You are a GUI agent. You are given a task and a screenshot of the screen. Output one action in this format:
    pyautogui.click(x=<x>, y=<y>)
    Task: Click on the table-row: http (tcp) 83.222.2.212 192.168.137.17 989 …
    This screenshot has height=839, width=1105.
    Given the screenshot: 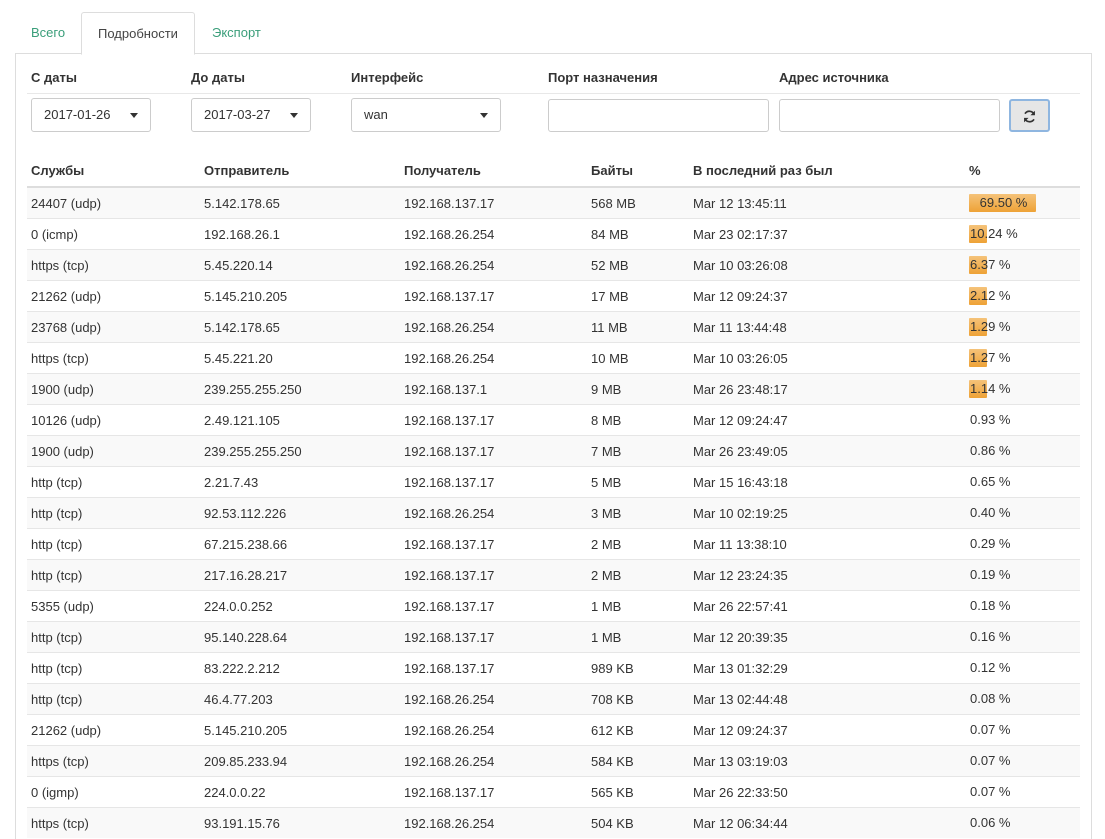 What is the action you would take?
    pyautogui.click(x=553, y=668)
    